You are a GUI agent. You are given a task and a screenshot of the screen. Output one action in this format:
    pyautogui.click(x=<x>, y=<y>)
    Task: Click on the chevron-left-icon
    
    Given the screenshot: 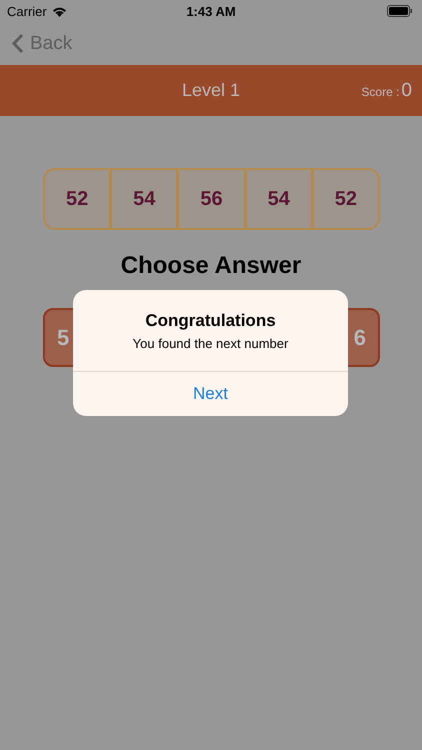 What is the action you would take?
    pyautogui.click(x=18, y=43)
    